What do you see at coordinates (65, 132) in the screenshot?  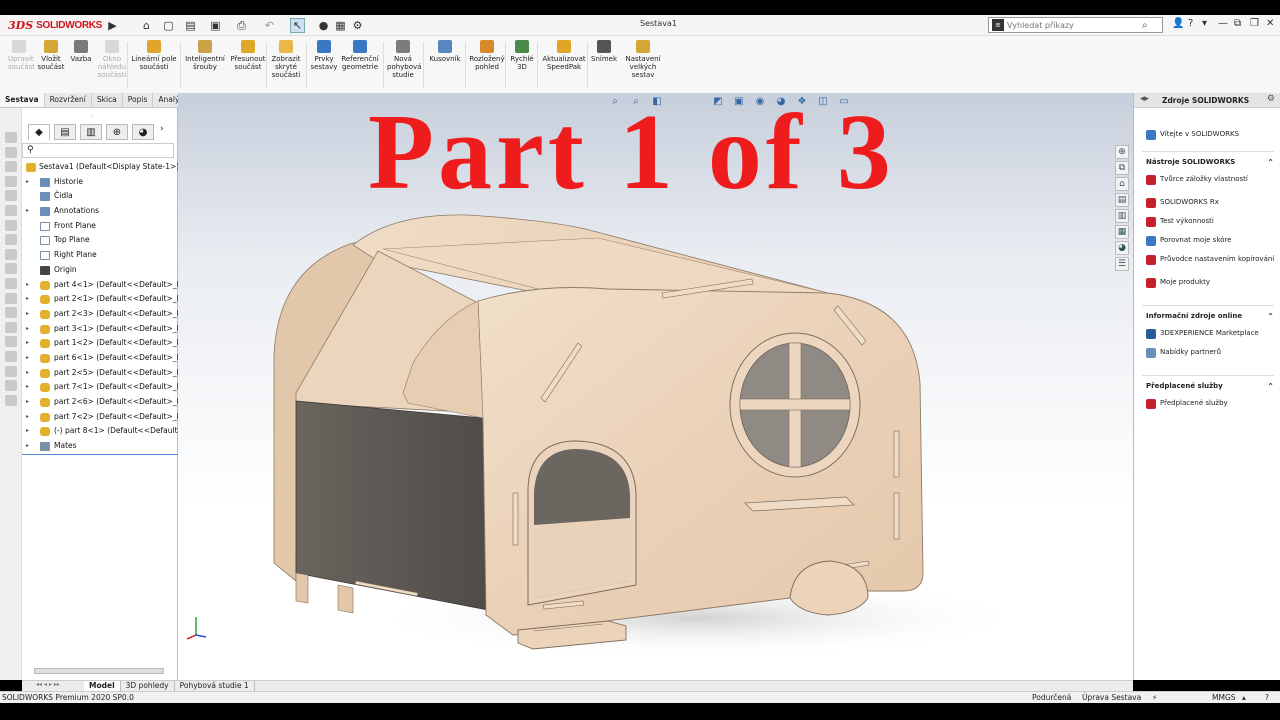 I see `tab-property-manager: ▤` at bounding box center [65, 132].